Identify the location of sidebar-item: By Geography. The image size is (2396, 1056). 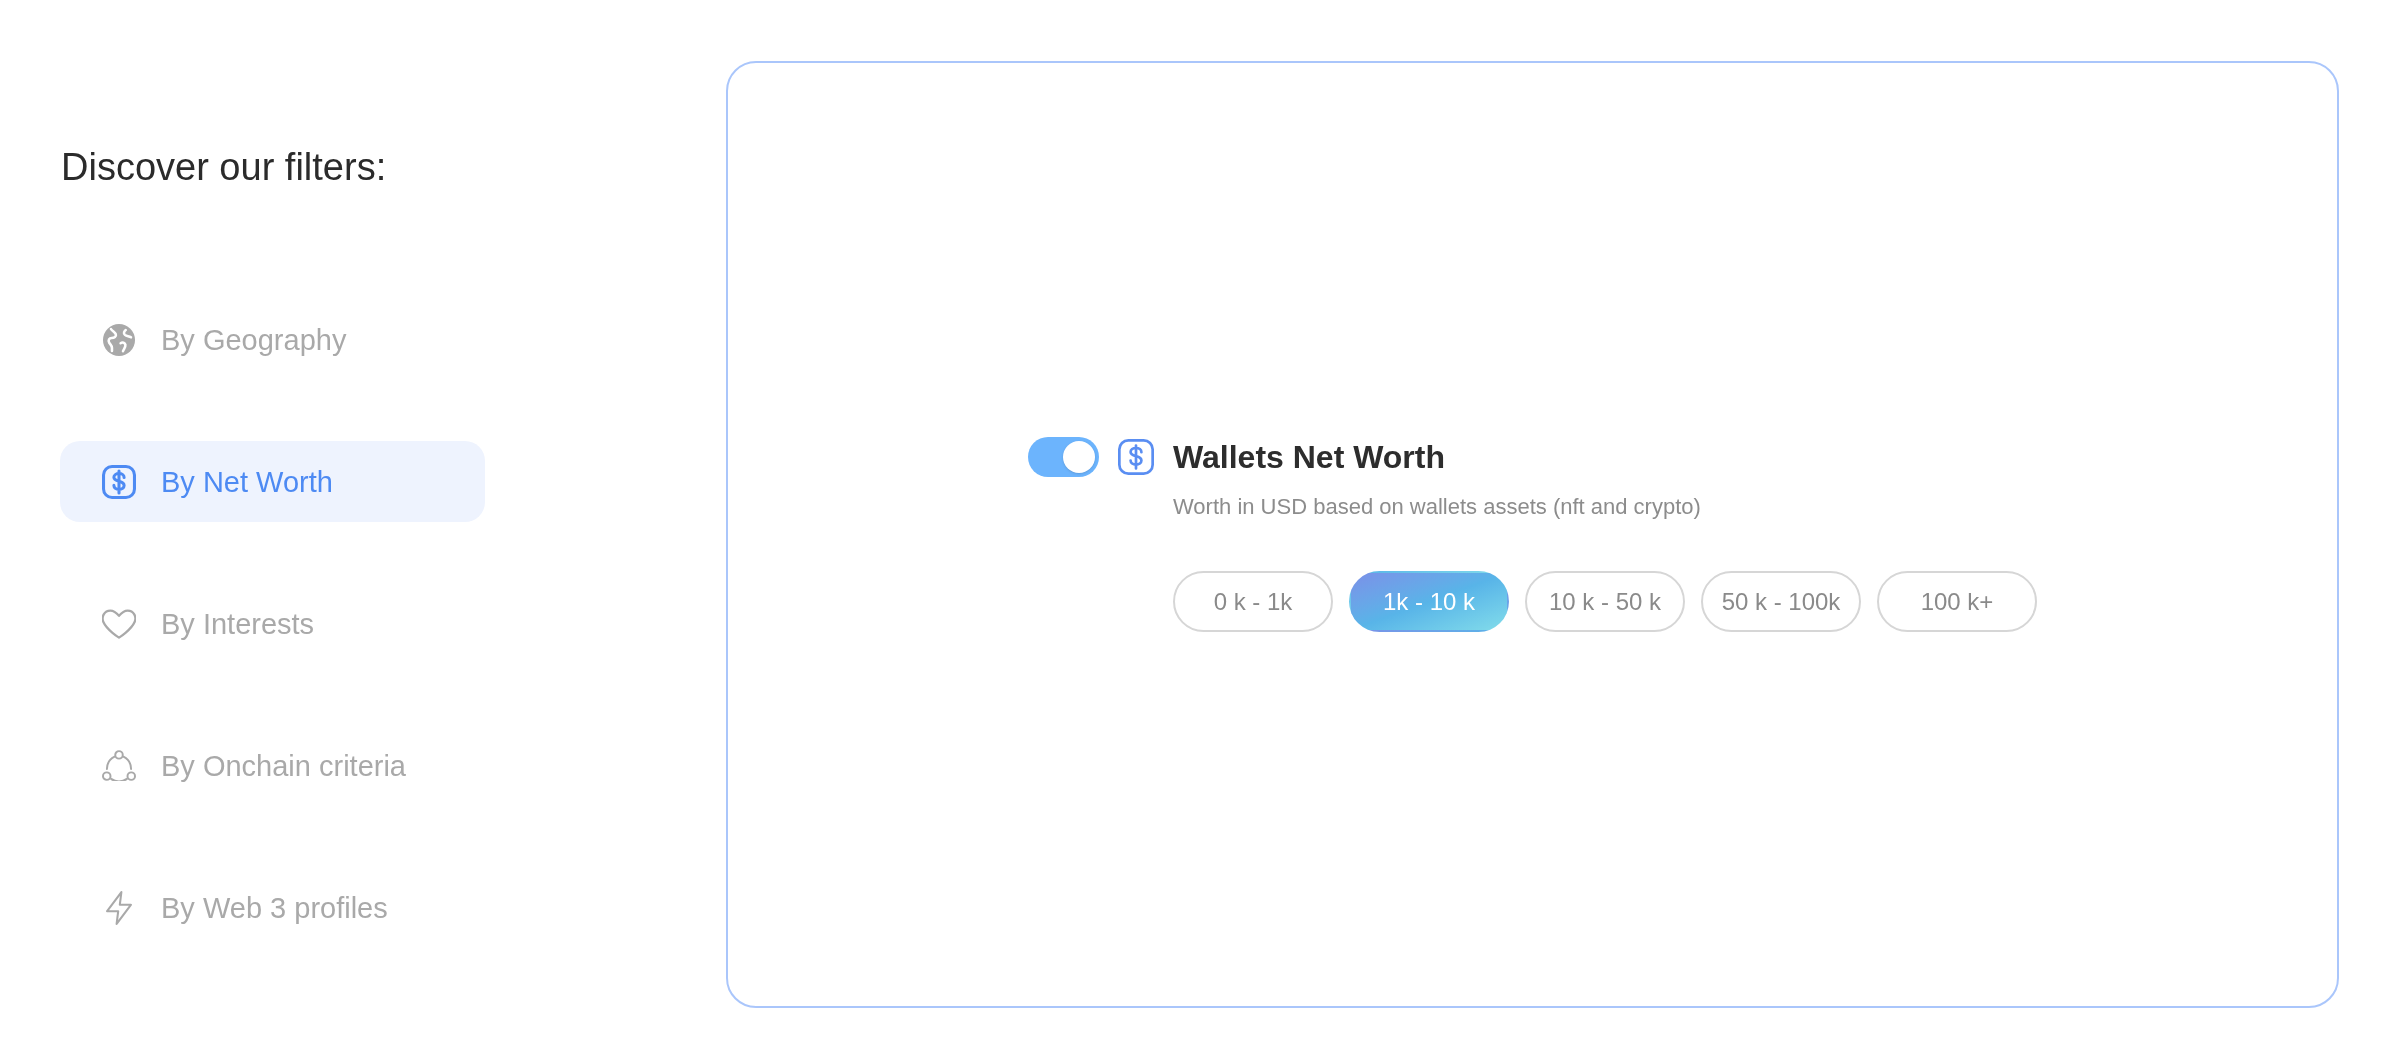
(272, 339).